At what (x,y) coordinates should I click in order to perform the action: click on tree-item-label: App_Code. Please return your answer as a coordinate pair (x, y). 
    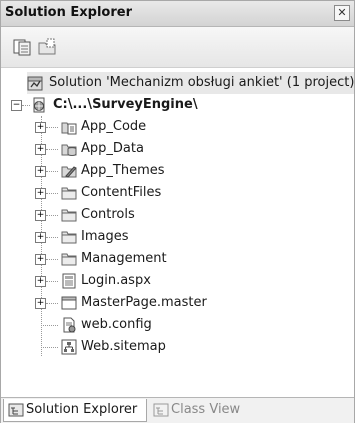
    Looking at the image, I should click on (114, 126).